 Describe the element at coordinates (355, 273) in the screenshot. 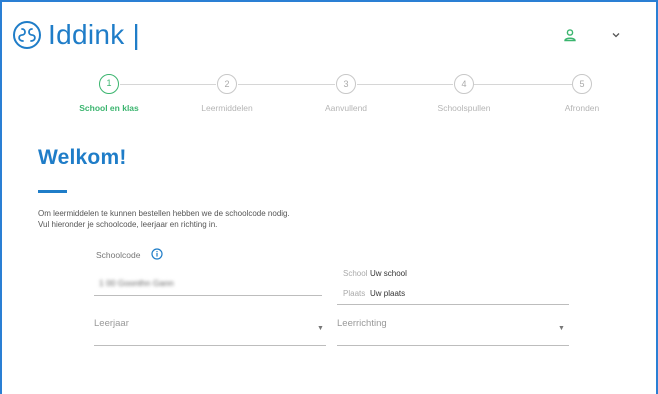

I see `school-key: School` at that location.